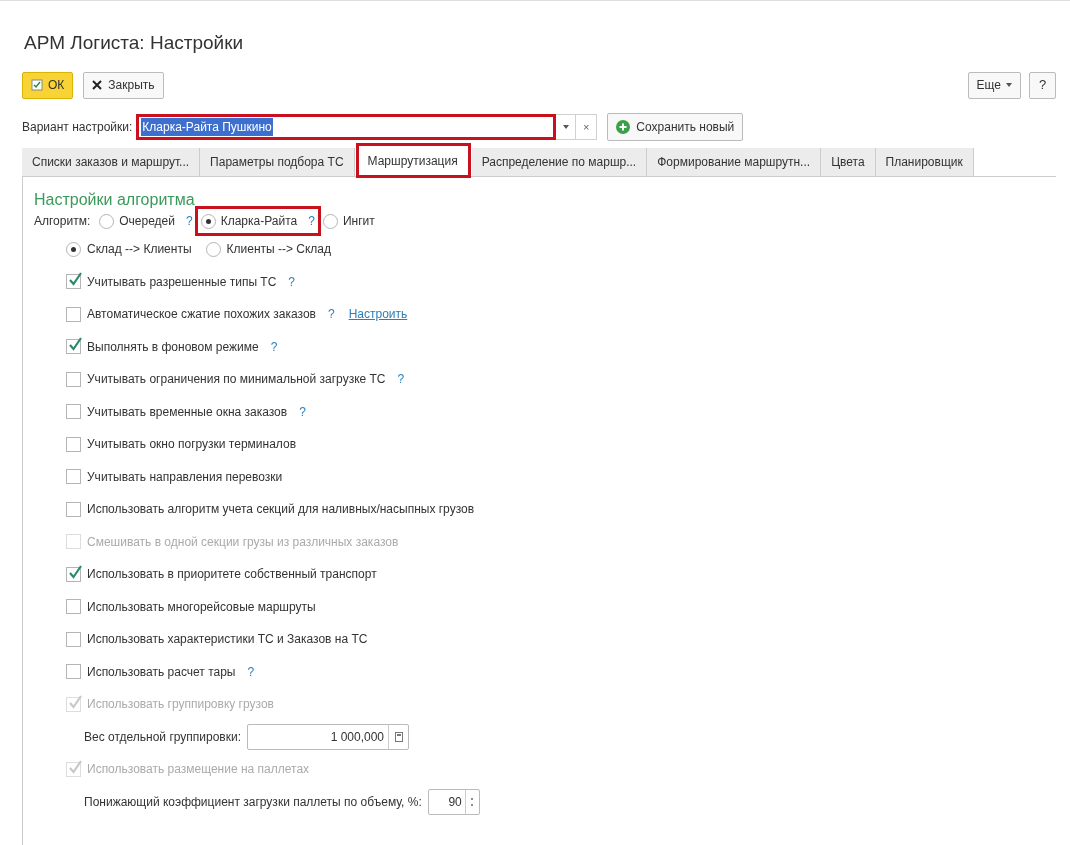 The width and height of the screenshot is (1070, 845). I want to click on option-label: Кларка-Райта, so click(259, 221).